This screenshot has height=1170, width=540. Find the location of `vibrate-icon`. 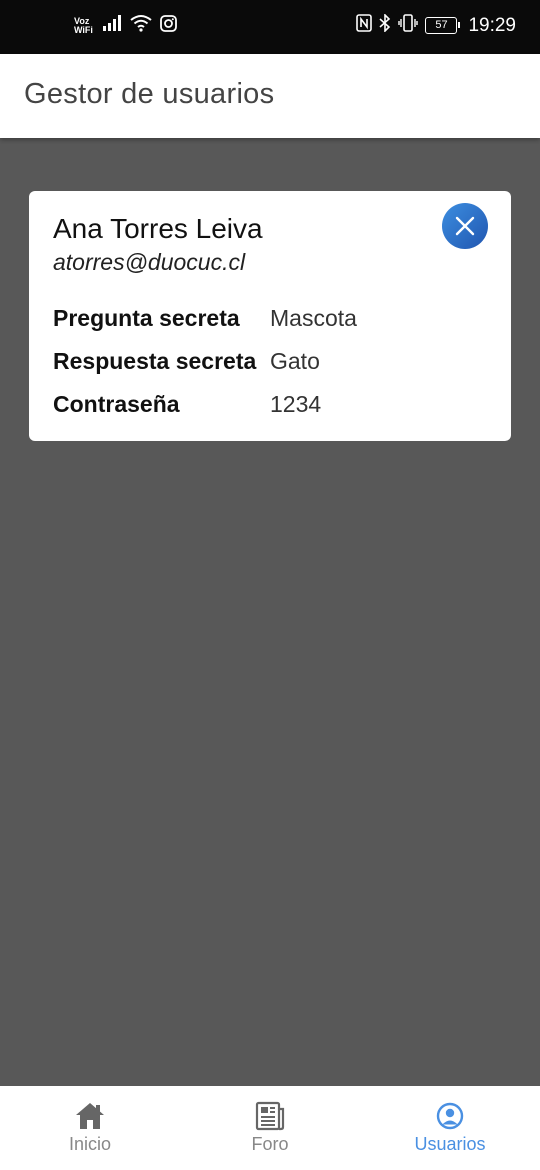

vibrate-icon is located at coordinates (408, 25).